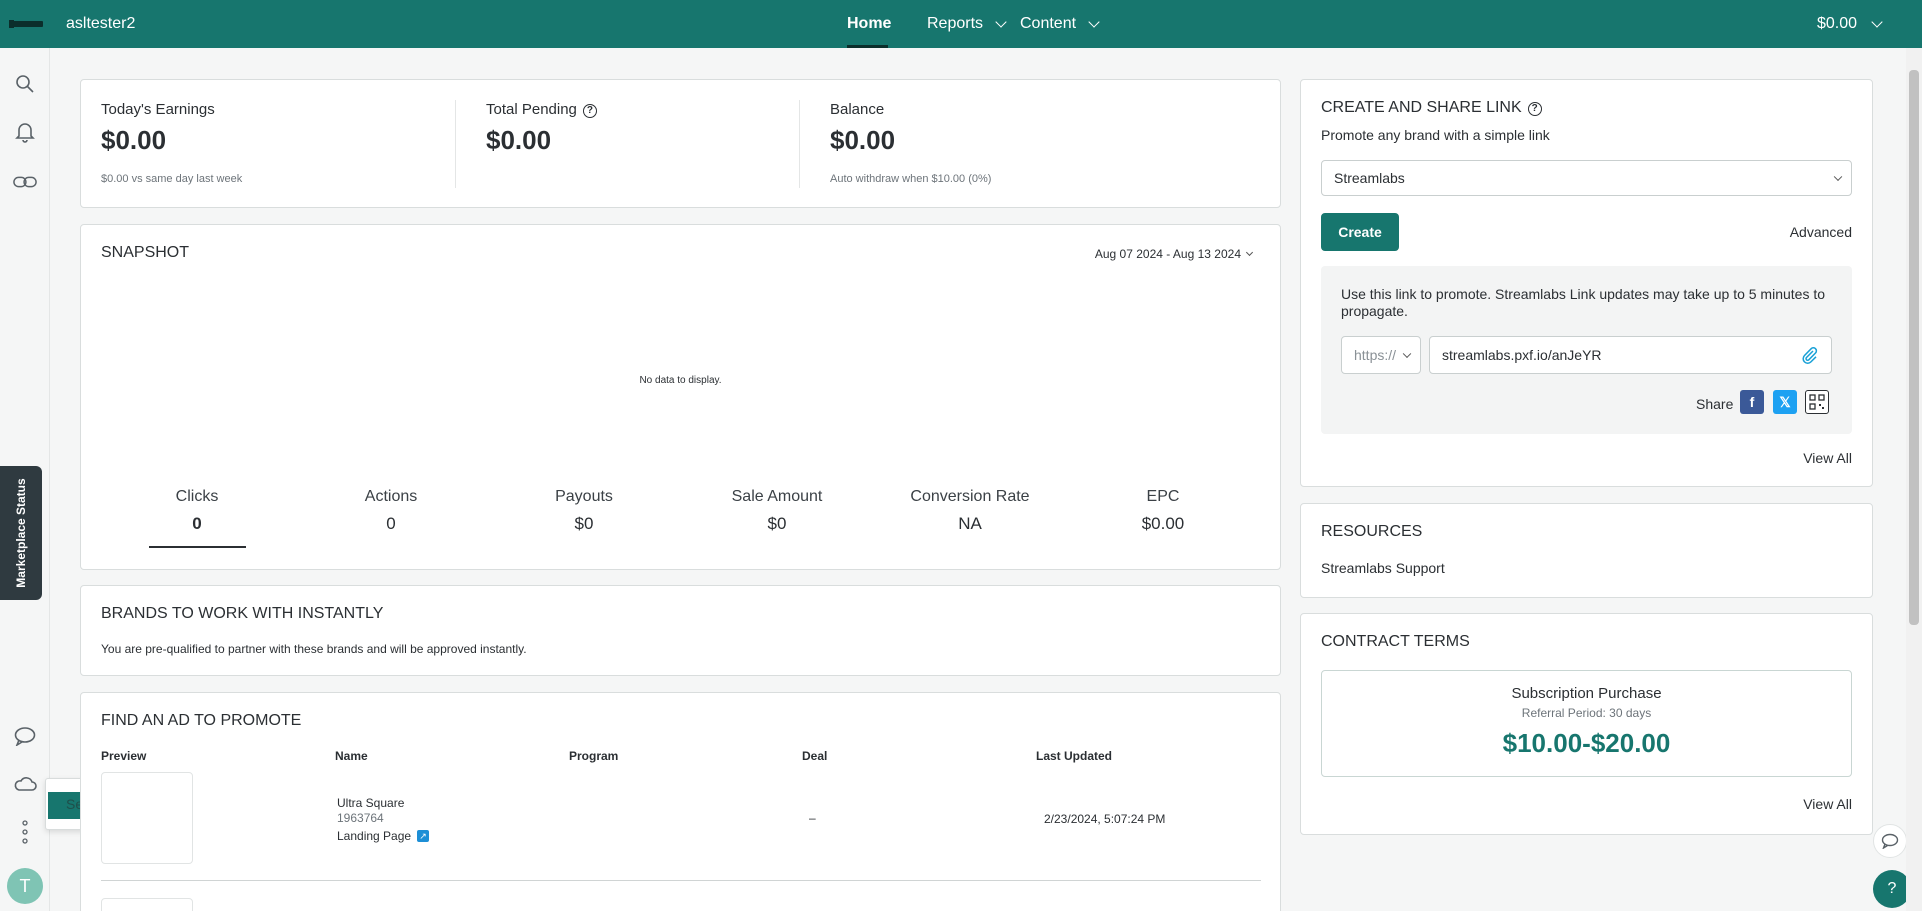  I want to click on auto-withdraw-note: Auto withdraw when $10.00 (0%), so click(911, 179).